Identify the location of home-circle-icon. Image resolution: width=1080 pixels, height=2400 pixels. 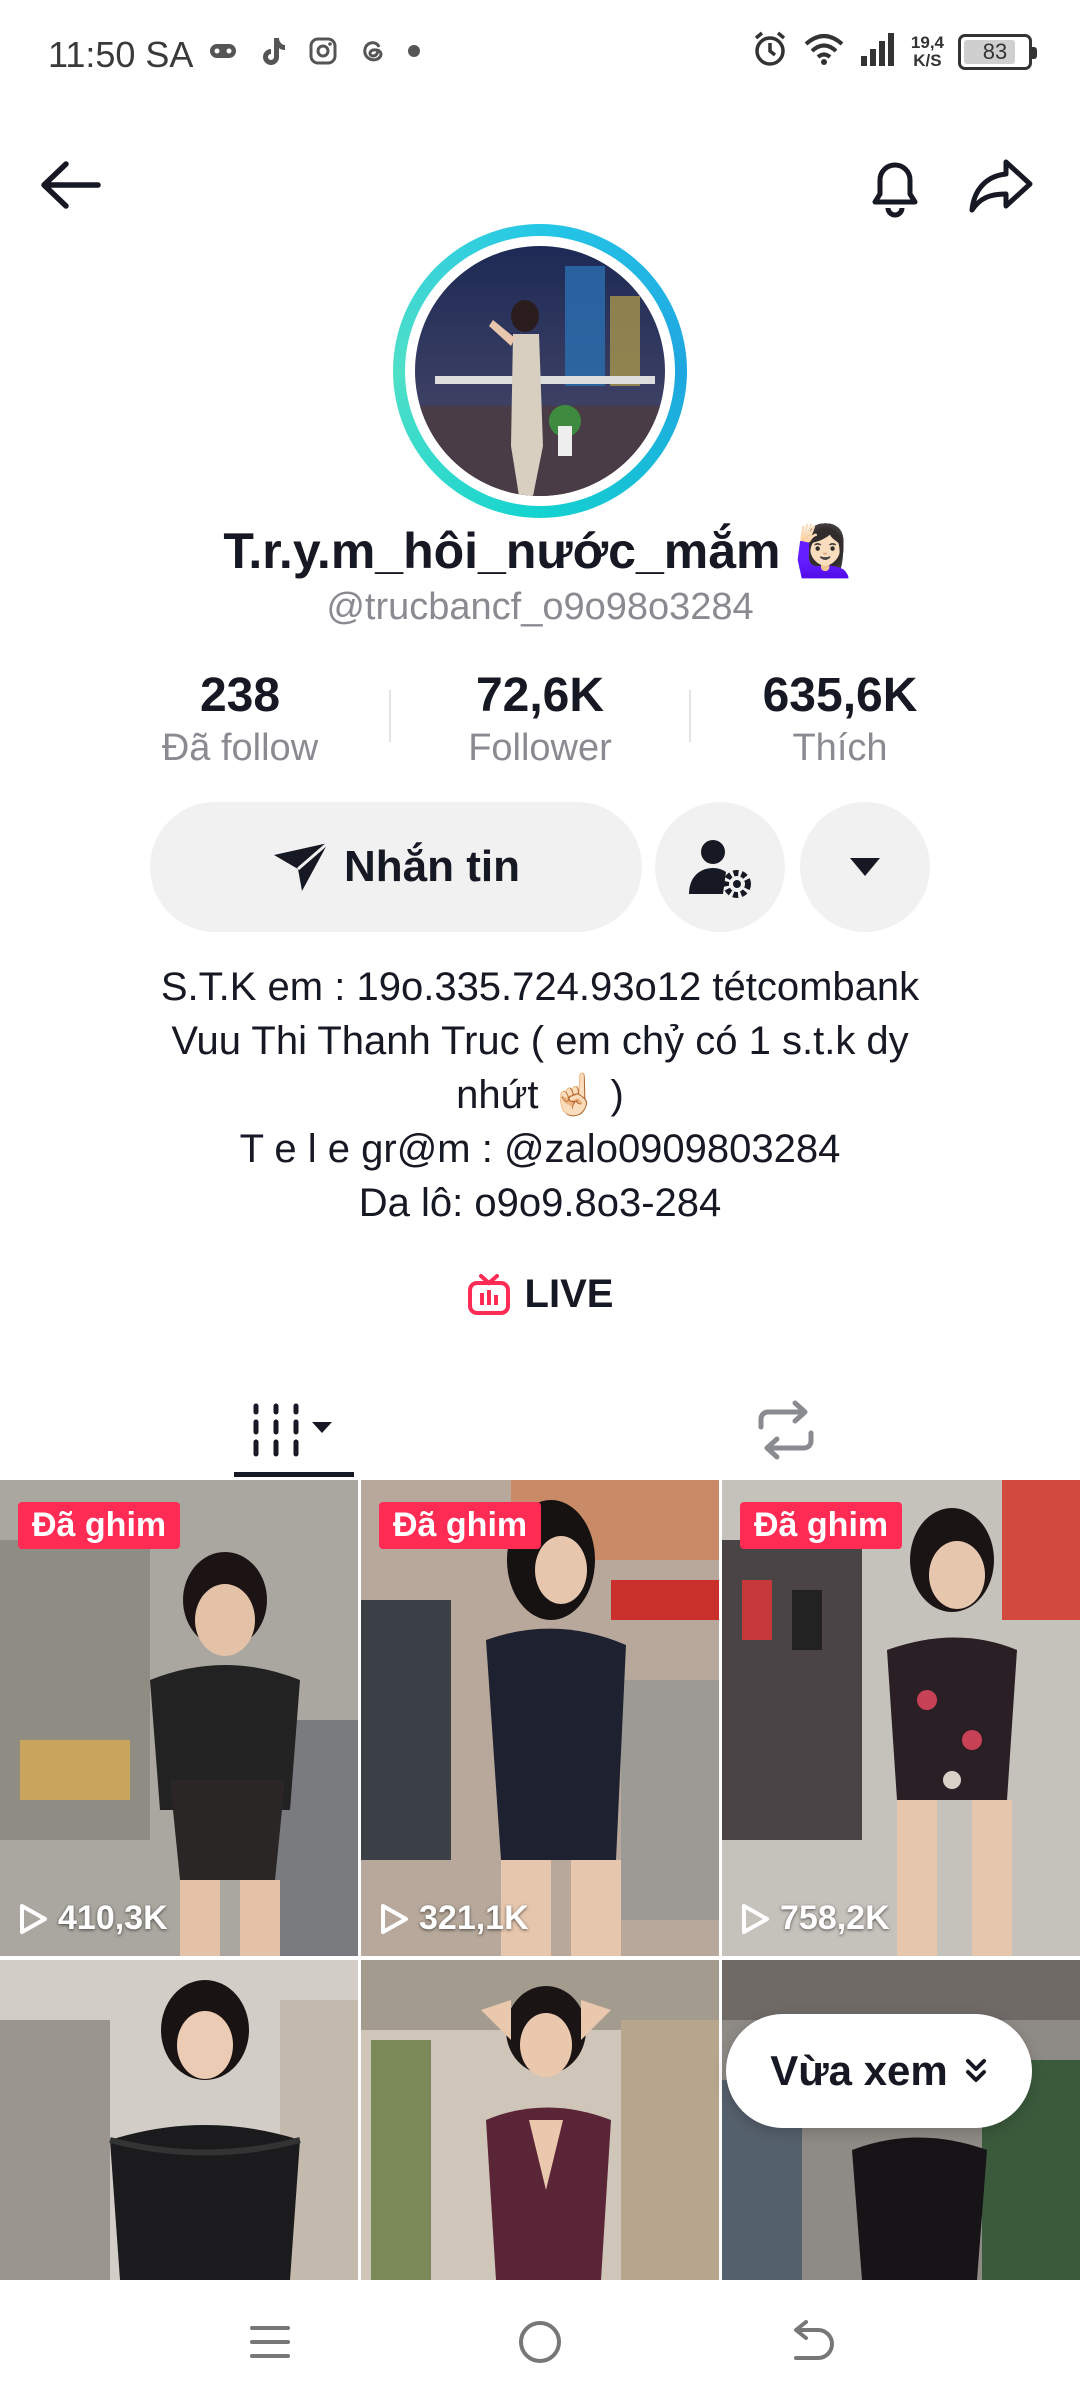
(540, 2342).